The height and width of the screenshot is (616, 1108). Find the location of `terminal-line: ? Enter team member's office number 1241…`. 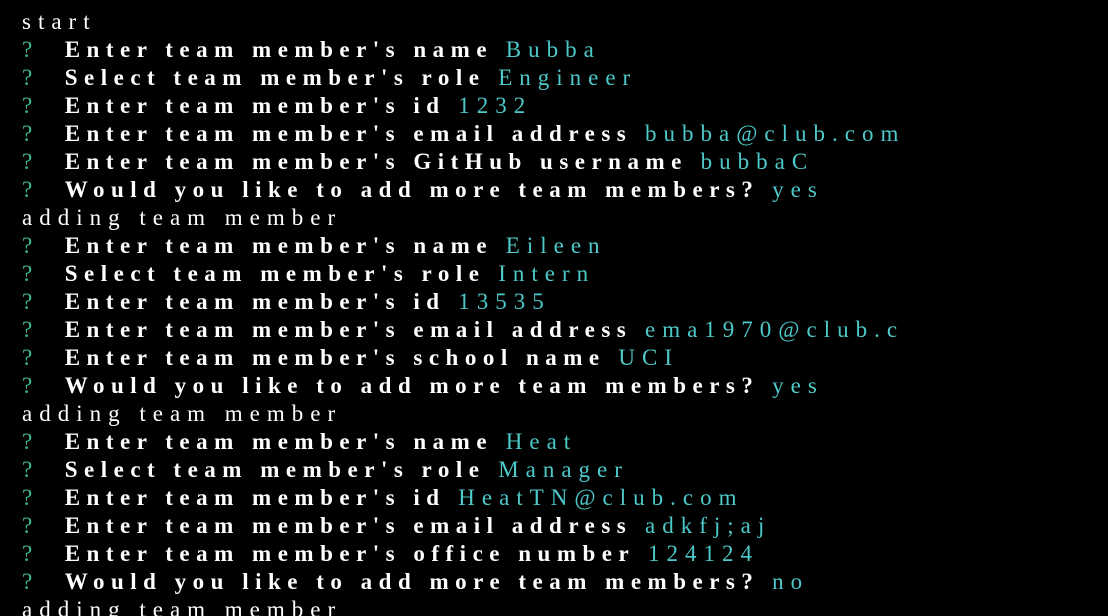

terminal-line: ? Enter team member's office number 1241… is located at coordinates (390, 554).